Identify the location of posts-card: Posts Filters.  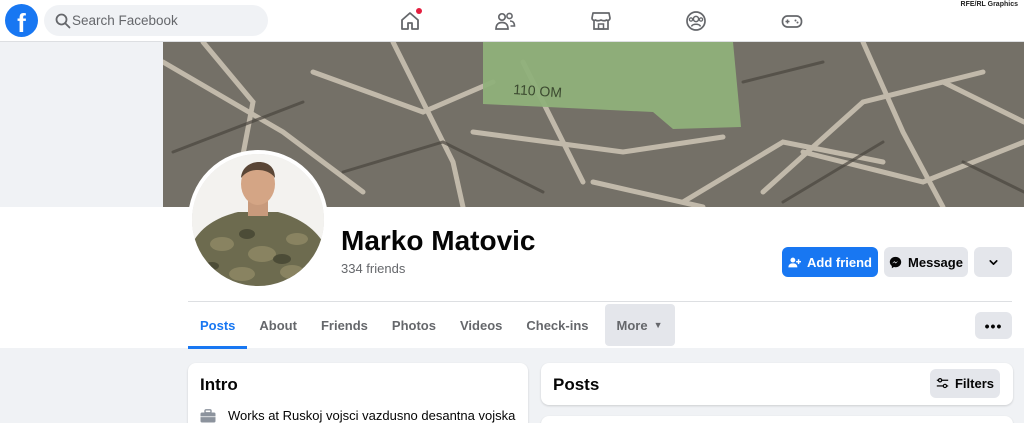
(777, 384).